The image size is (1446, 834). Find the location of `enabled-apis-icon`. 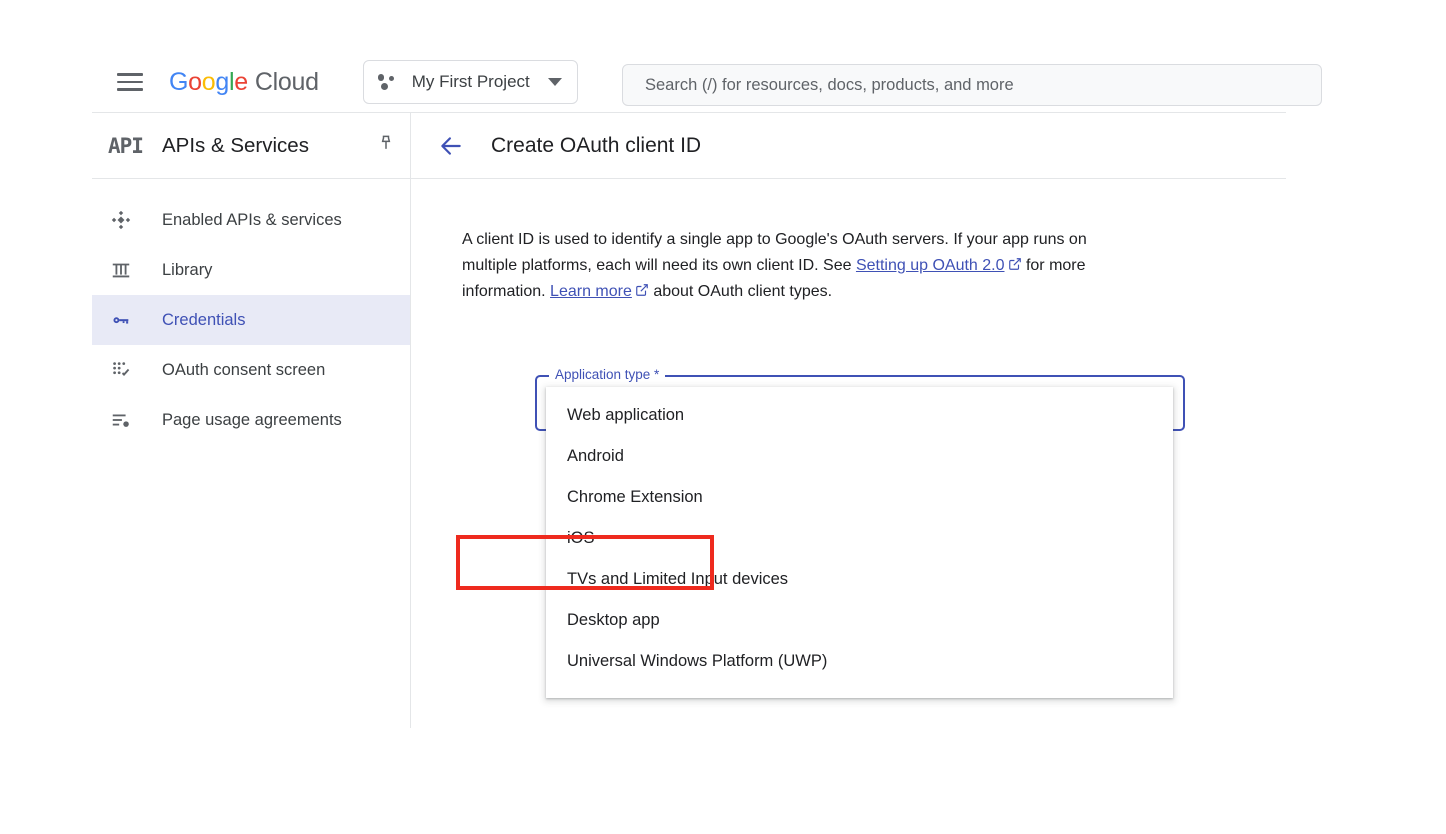

enabled-apis-icon is located at coordinates (135, 220).